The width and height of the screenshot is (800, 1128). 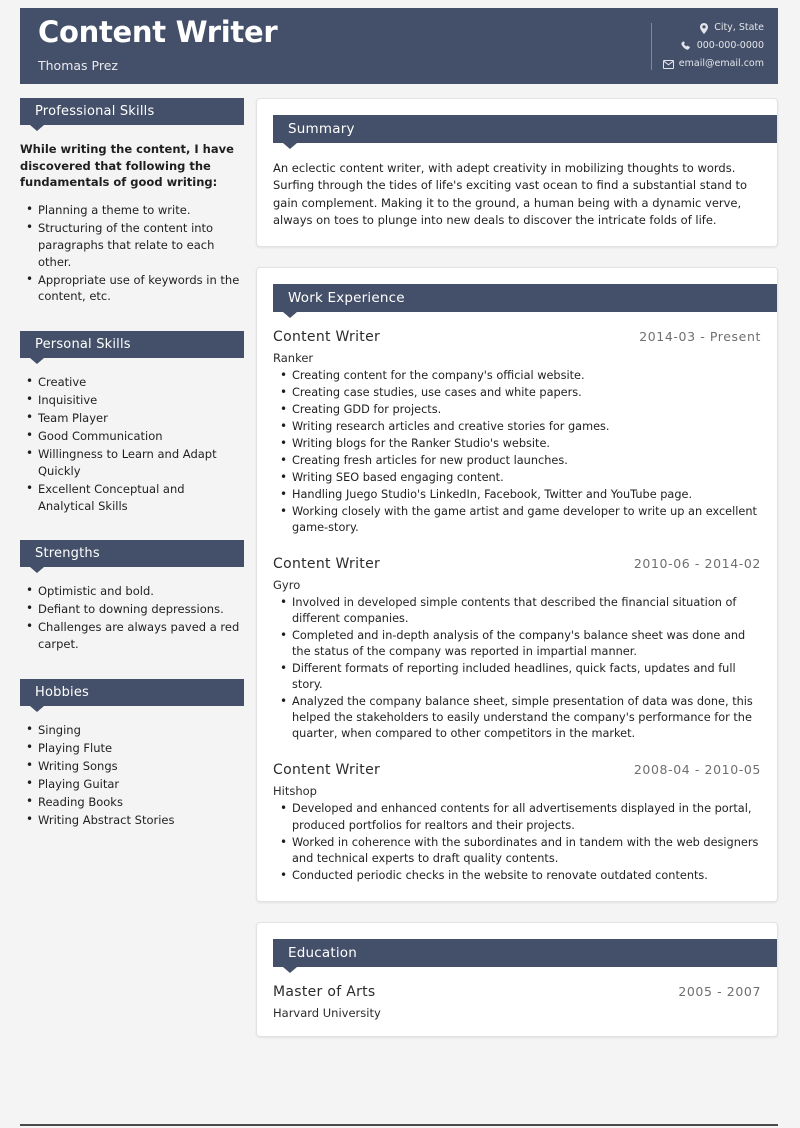 What do you see at coordinates (132, 820) in the screenshot?
I see `list-item: Writing Abstract Stories` at bounding box center [132, 820].